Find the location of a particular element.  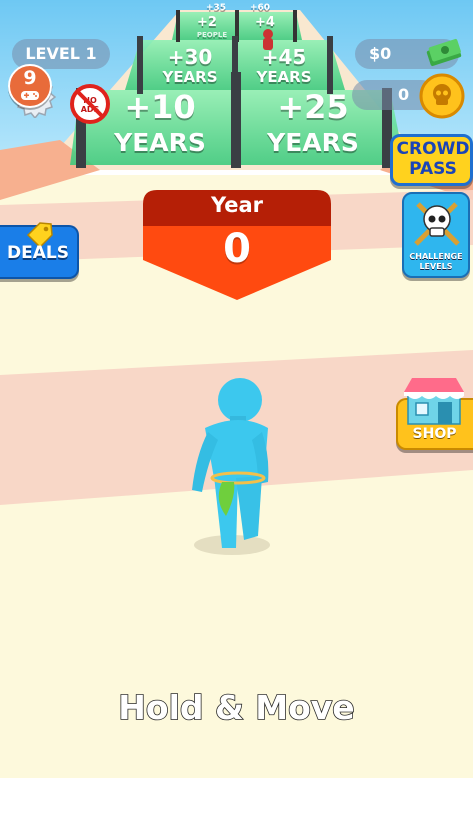

cash-value: $0 is located at coordinates (380, 53).